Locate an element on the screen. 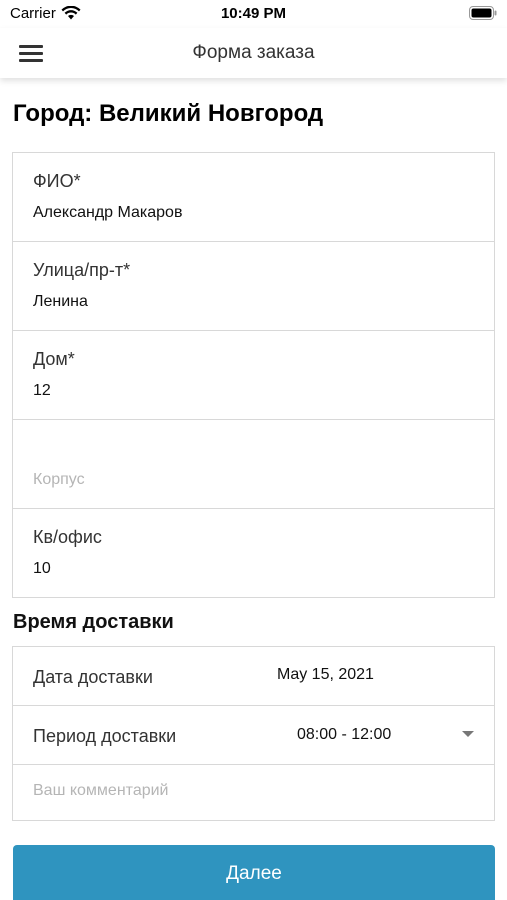  street-field: Улица/пр-т* Ленина is located at coordinates (253, 286).